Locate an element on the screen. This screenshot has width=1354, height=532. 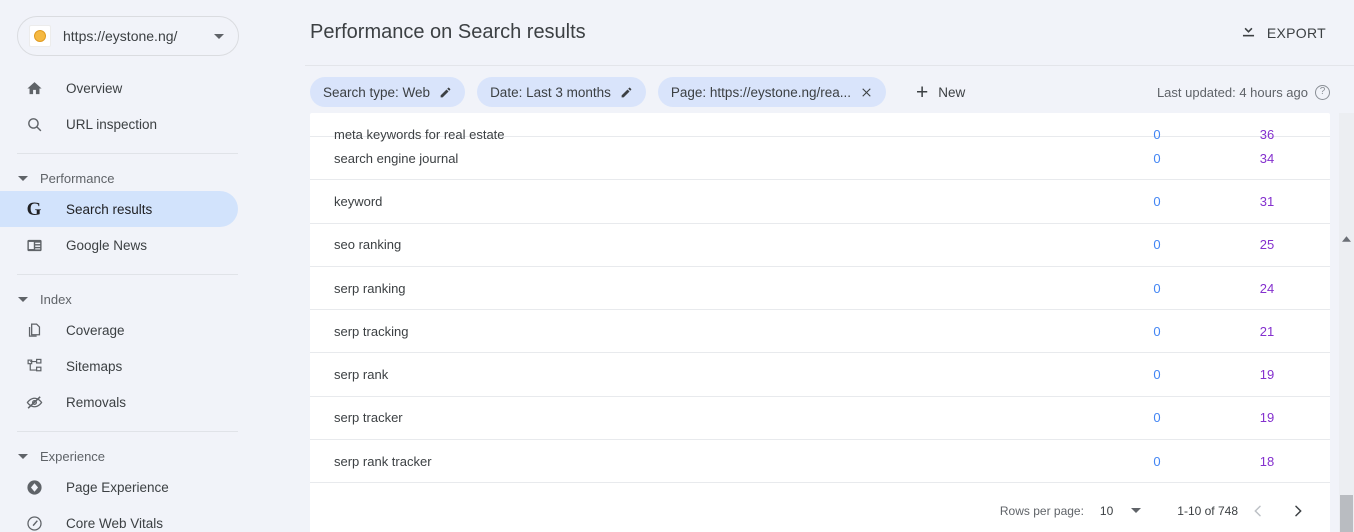
impressions-cell: 21 is located at coordinates (1267, 331).